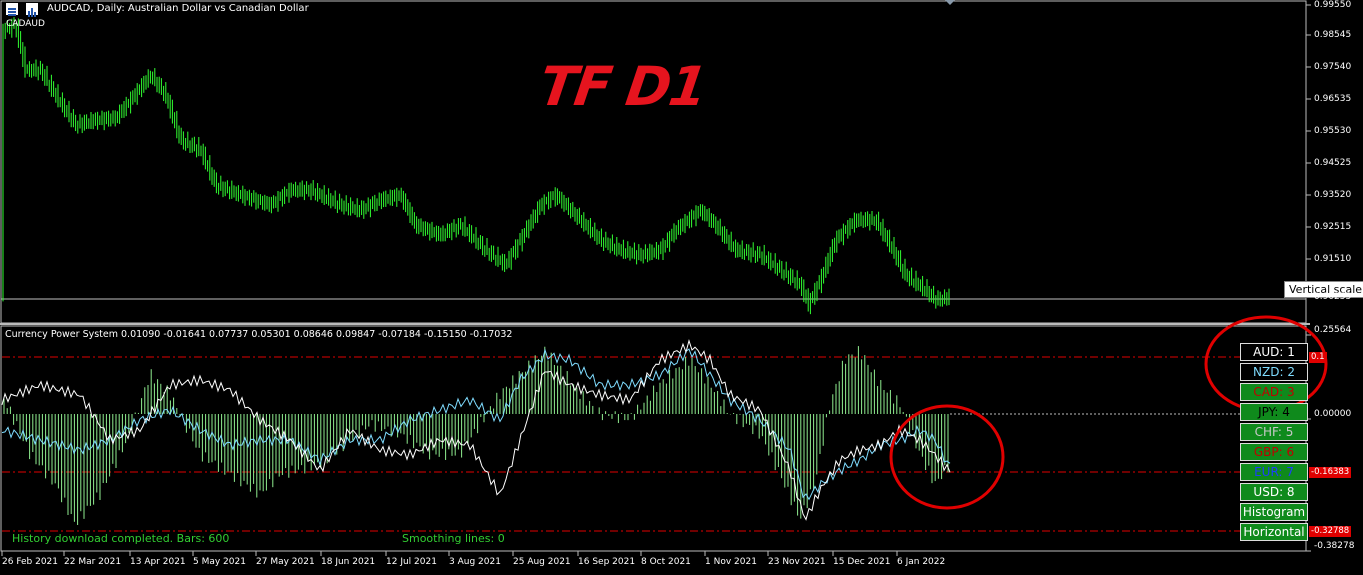  What do you see at coordinates (862, 562) in the screenshot?
I see `date-axis-label: 15 Dec 2021` at bounding box center [862, 562].